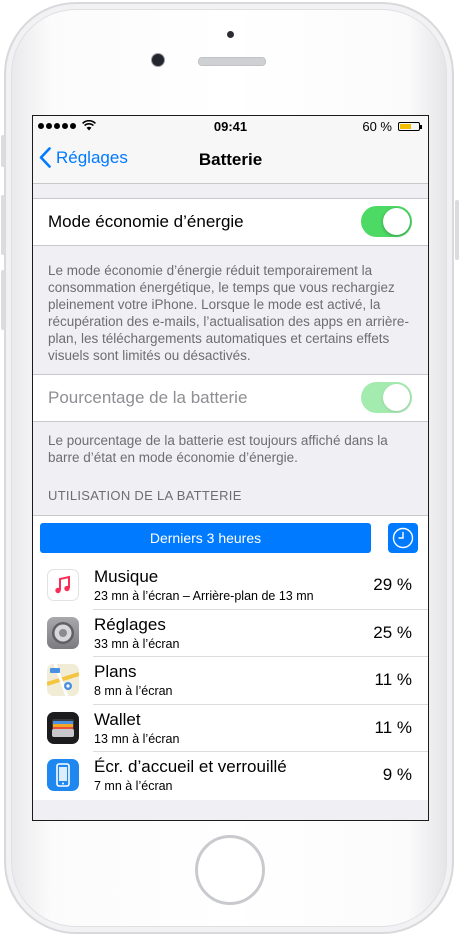 Image resolution: width=460 pixels, height=938 pixels. I want to click on app-usage-detail: 8 mn à l’écran, so click(133, 691).